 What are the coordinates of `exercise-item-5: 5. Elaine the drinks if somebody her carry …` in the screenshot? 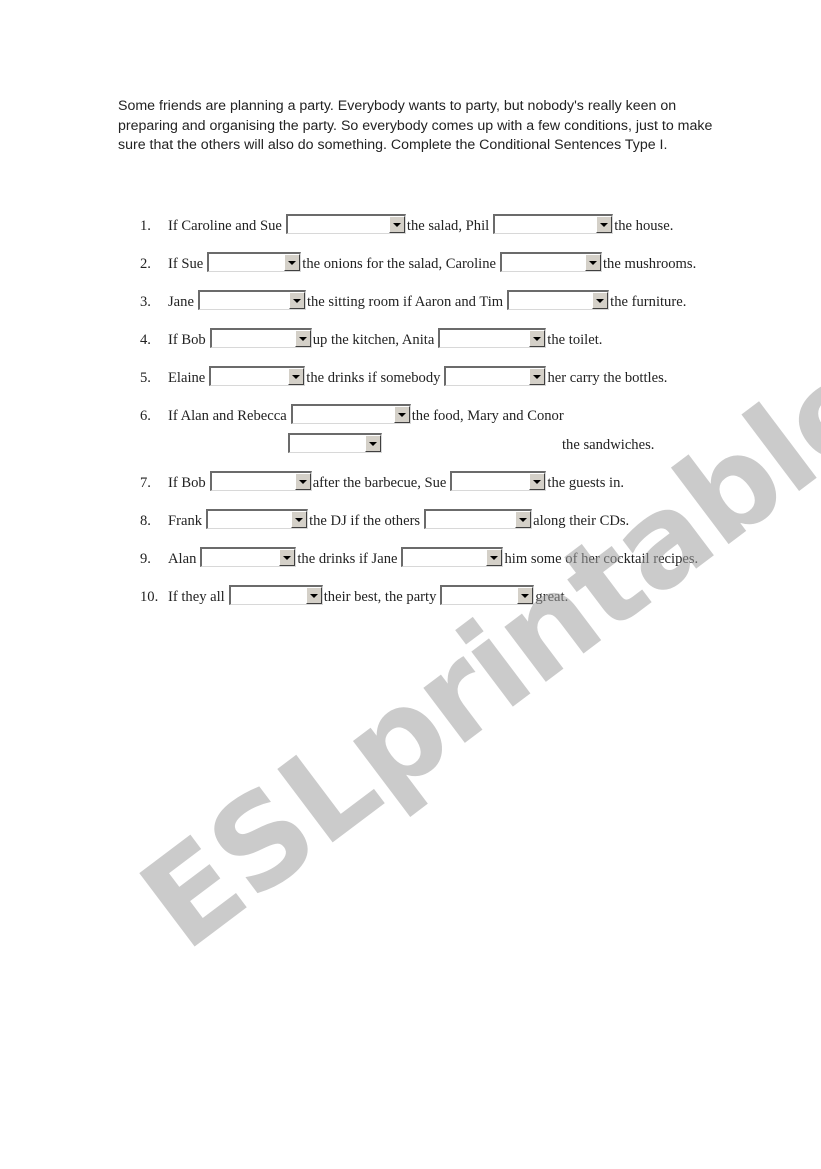 It's located at (435, 378).